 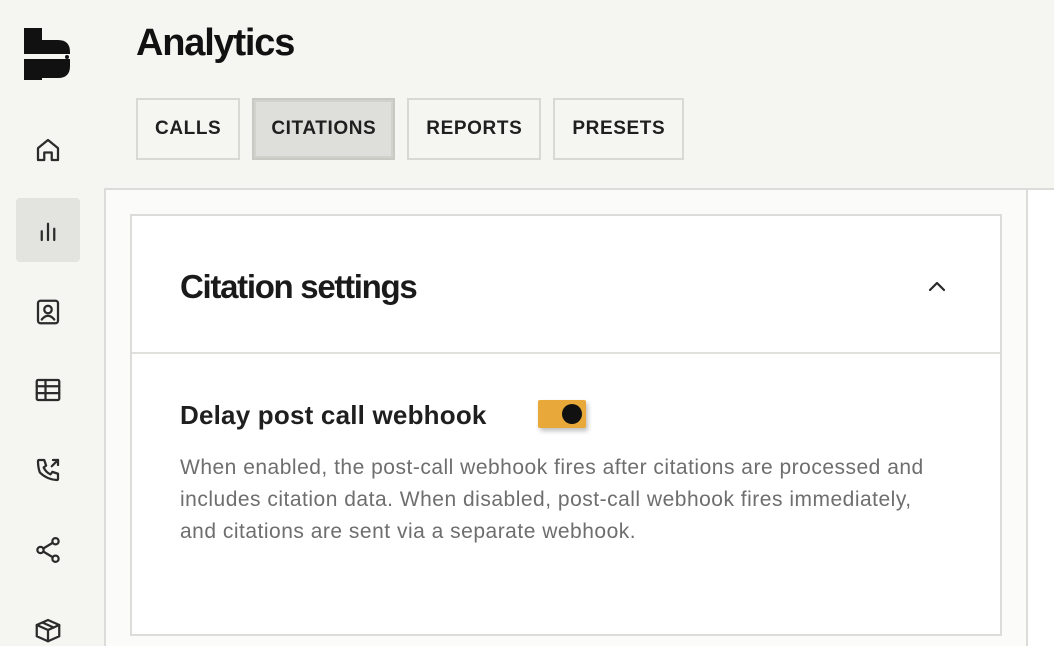 I want to click on share-icon, so click(x=48, y=550).